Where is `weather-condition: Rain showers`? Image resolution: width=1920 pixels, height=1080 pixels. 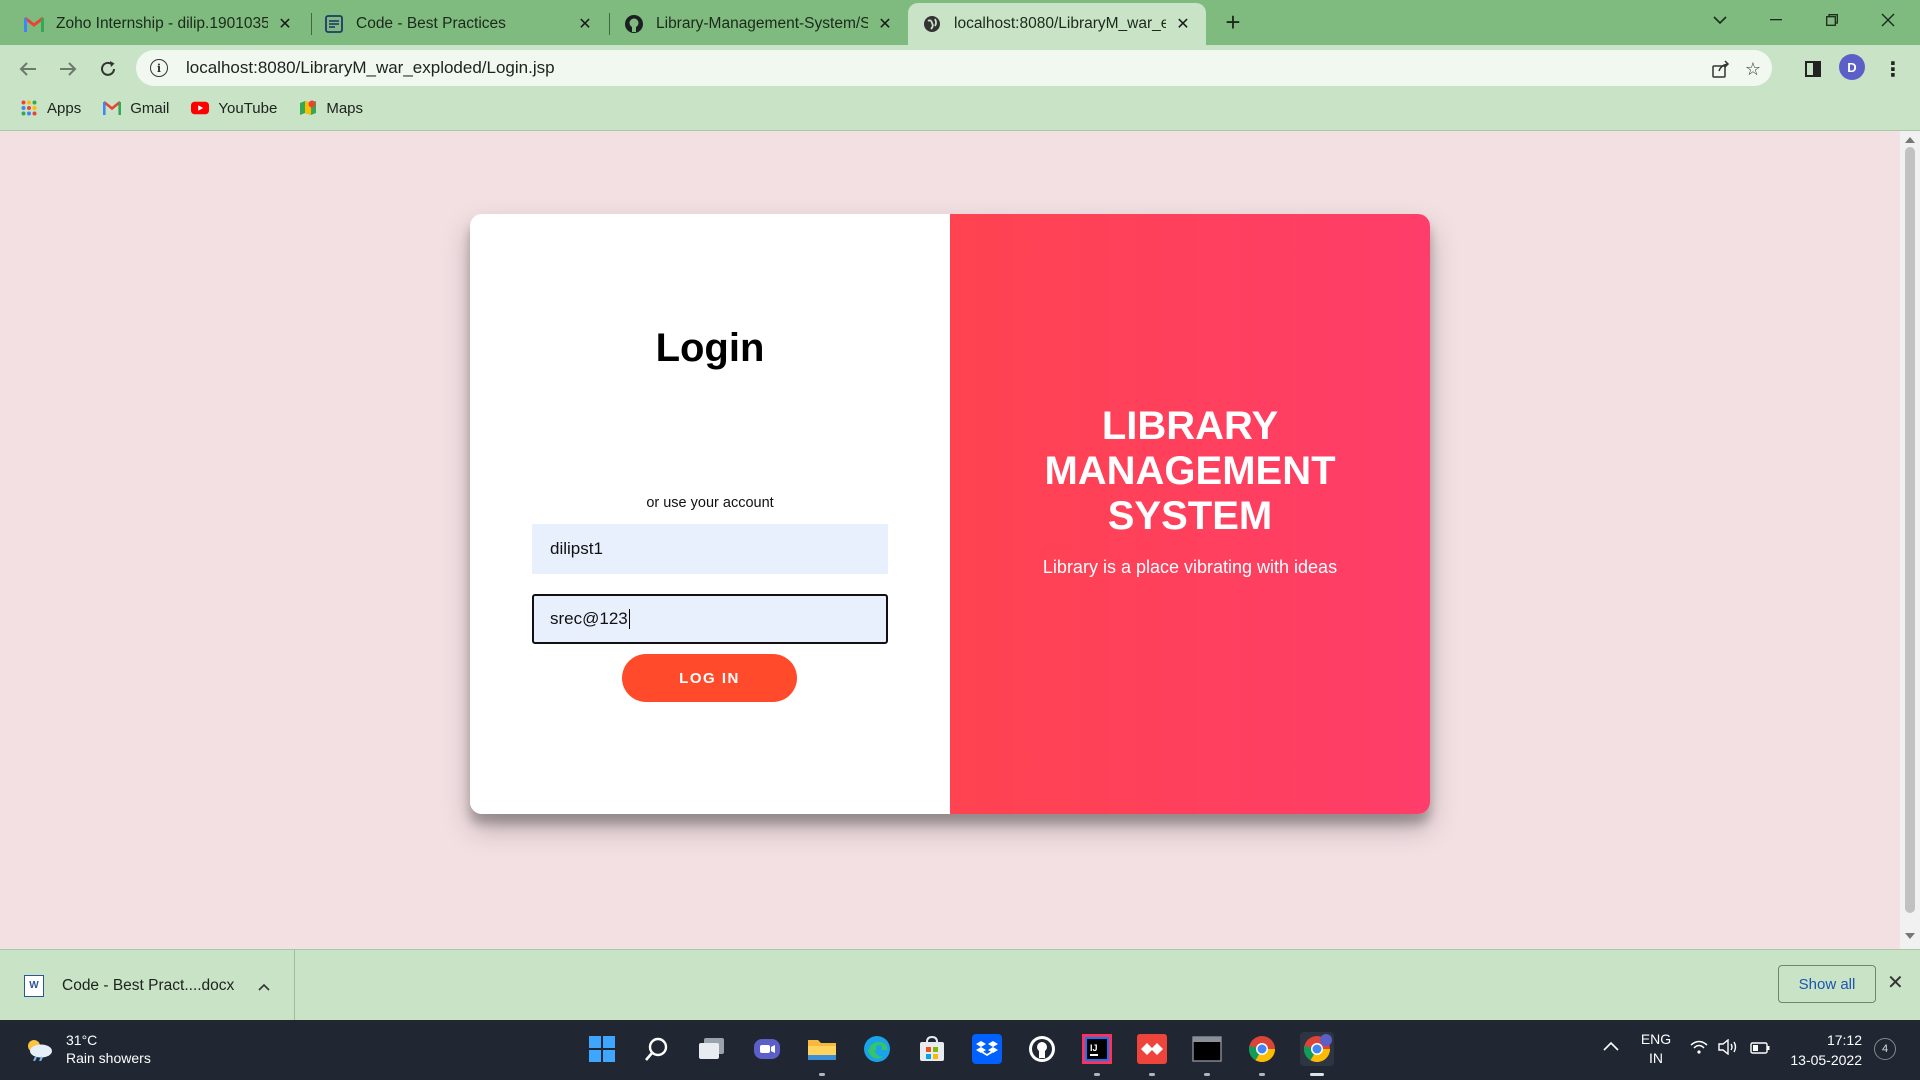 weather-condition: Rain showers is located at coordinates (108, 1058).